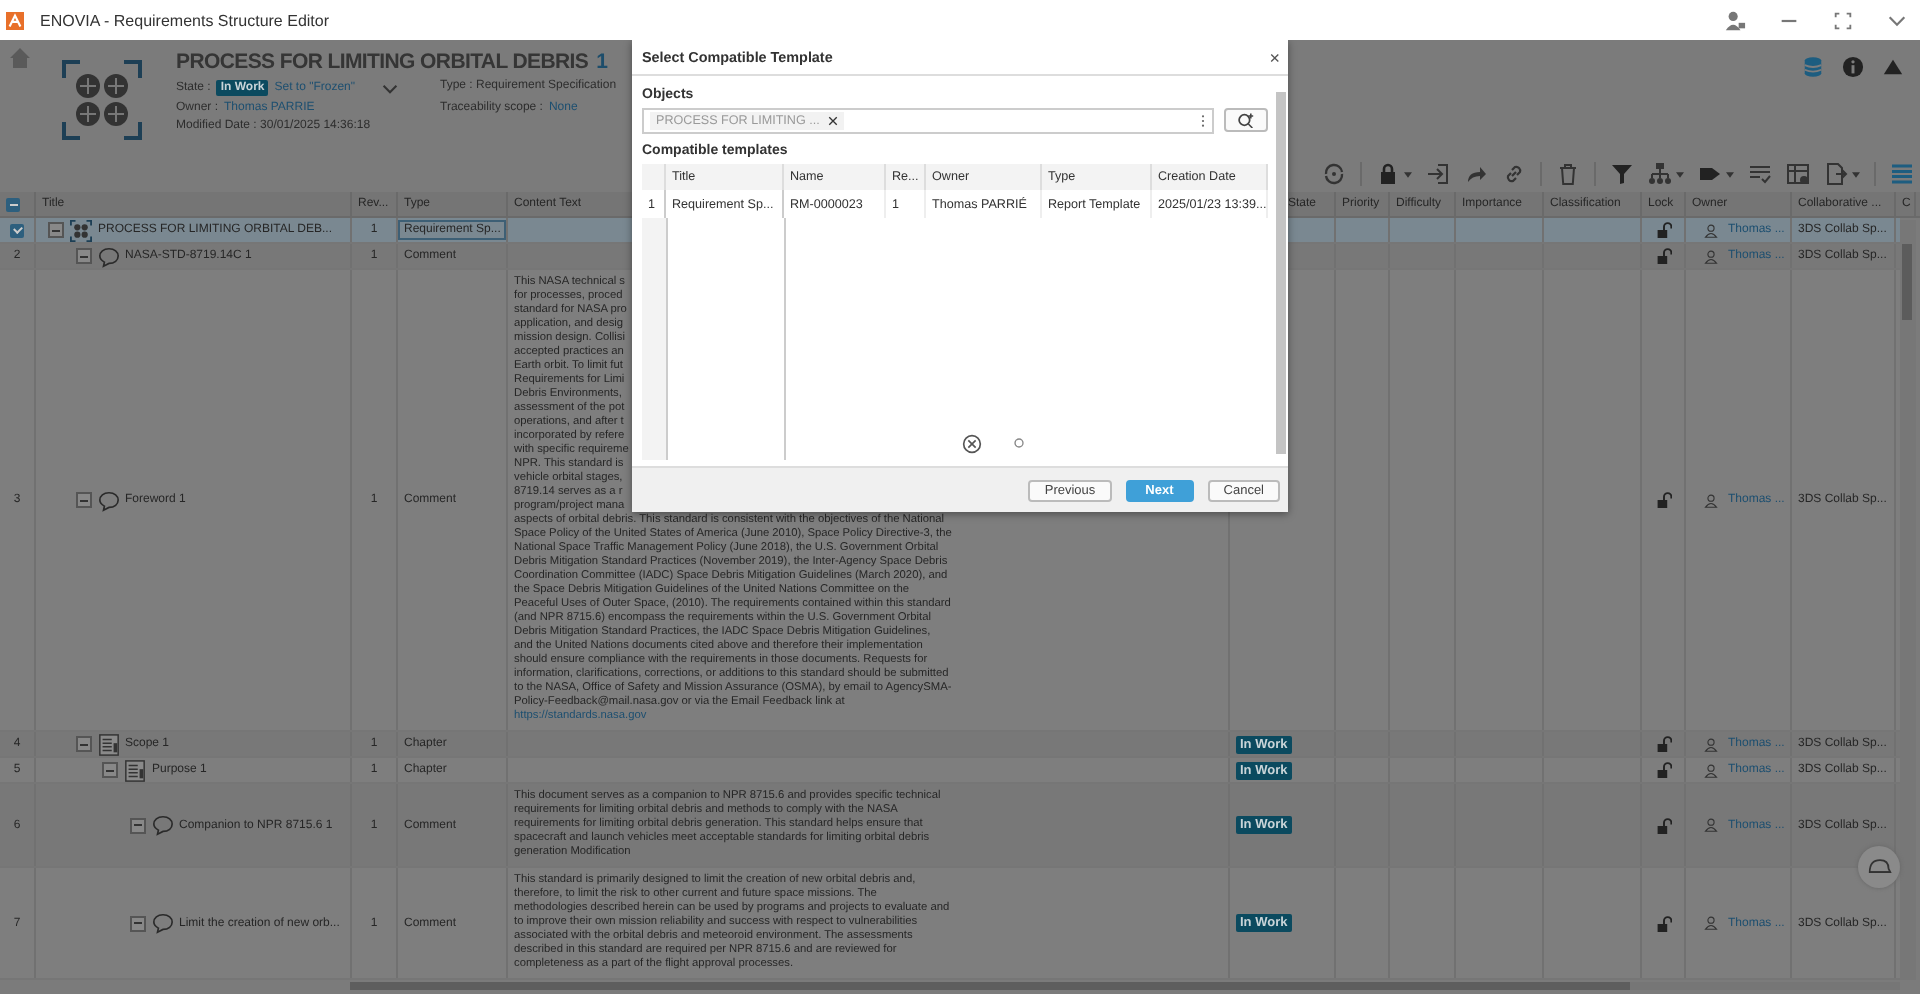 The width and height of the screenshot is (1920, 994). I want to click on fullscreen-icon, so click(1843, 20).